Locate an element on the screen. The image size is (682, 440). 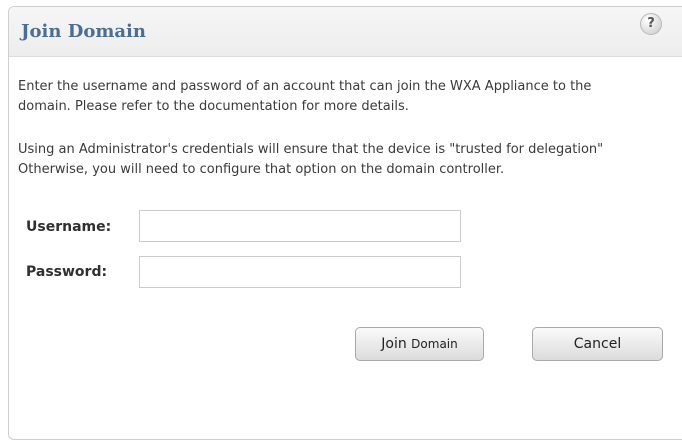
username-input is located at coordinates (300, 226).